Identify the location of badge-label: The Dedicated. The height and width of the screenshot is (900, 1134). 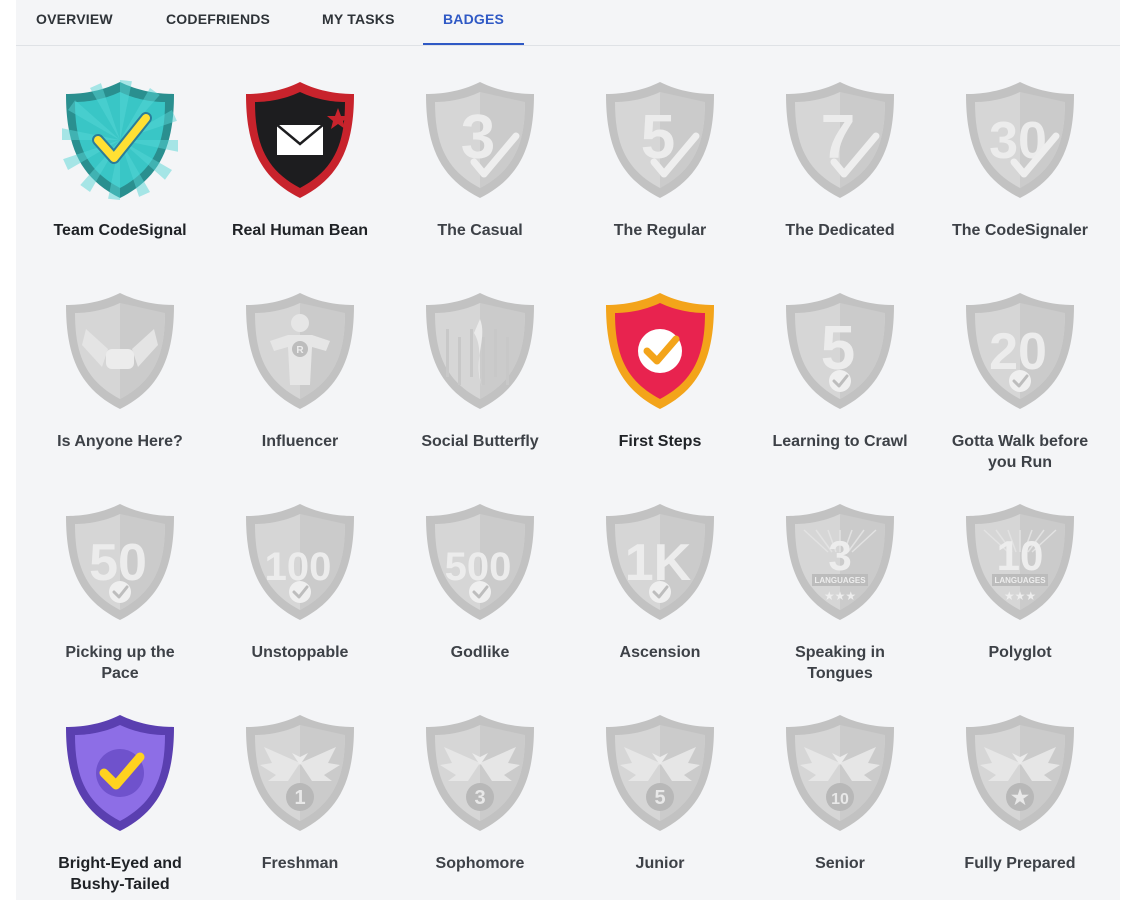
(840, 230).